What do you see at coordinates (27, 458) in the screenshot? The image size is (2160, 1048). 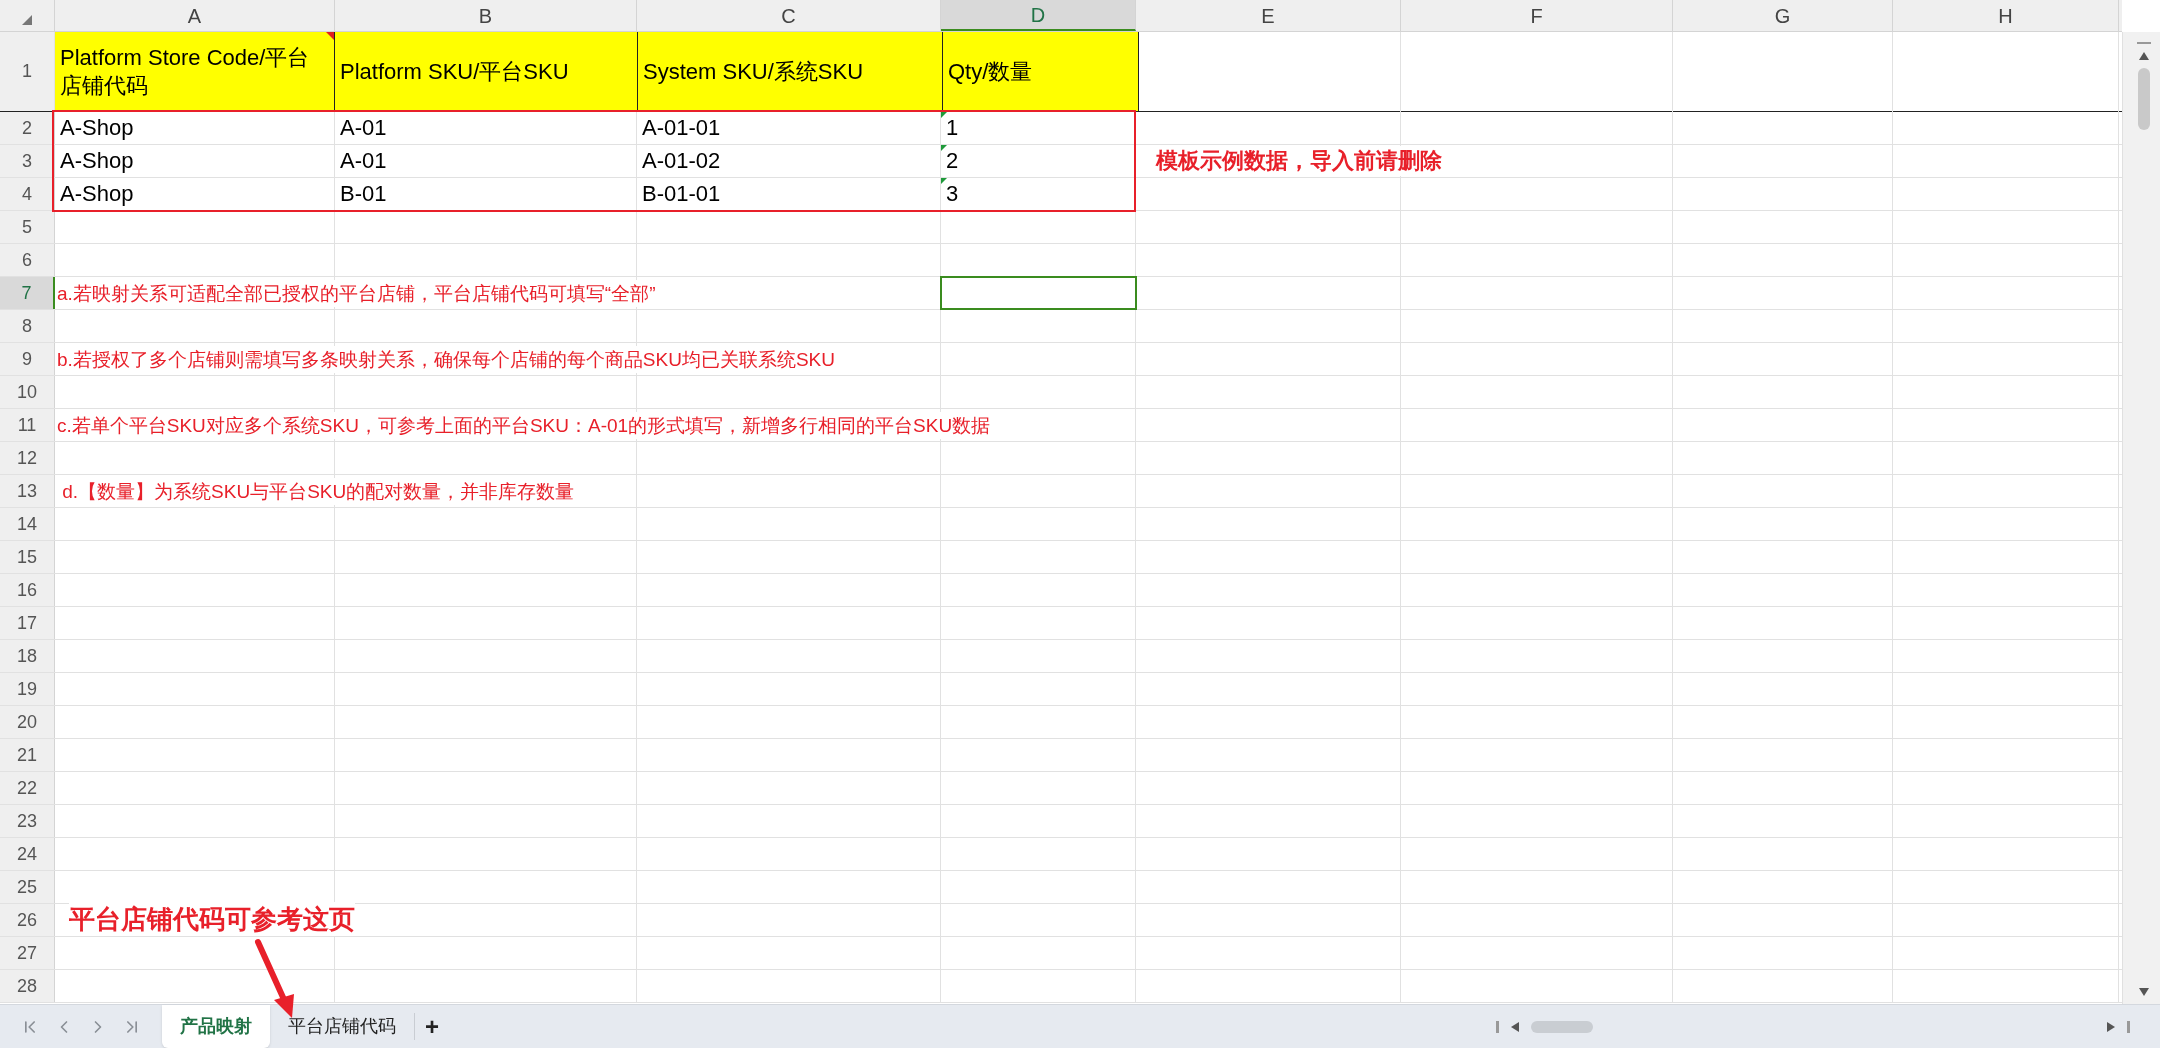 I see `row-number: 12` at bounding box center [27, 458].